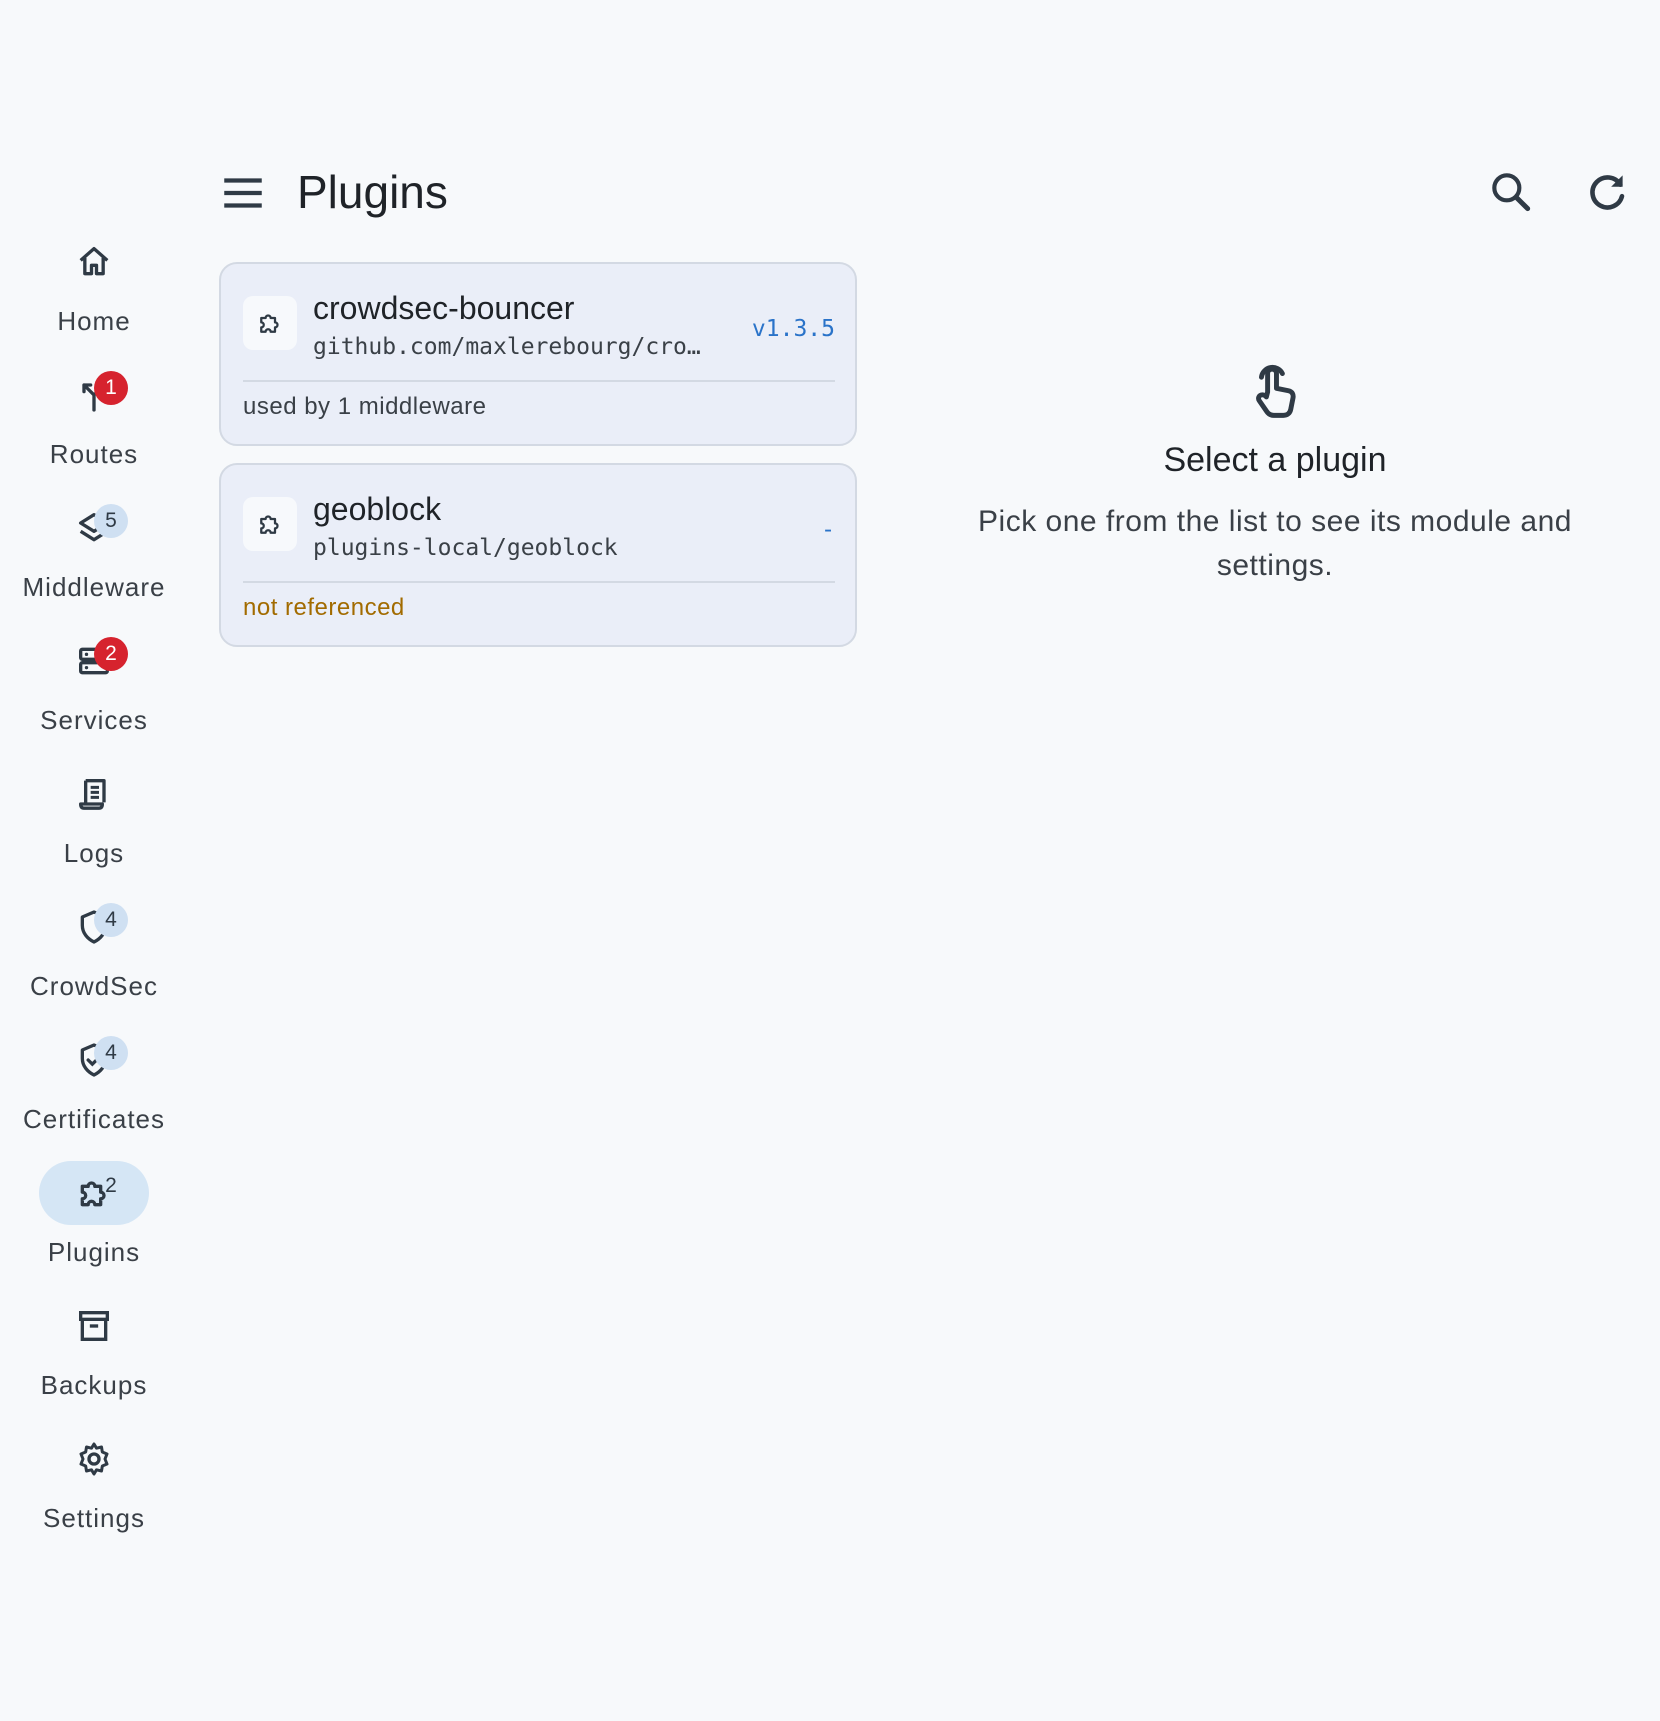 This screenshot has width=1660, height=1721. I want to click on refresh-icon, so click(1607, 192).